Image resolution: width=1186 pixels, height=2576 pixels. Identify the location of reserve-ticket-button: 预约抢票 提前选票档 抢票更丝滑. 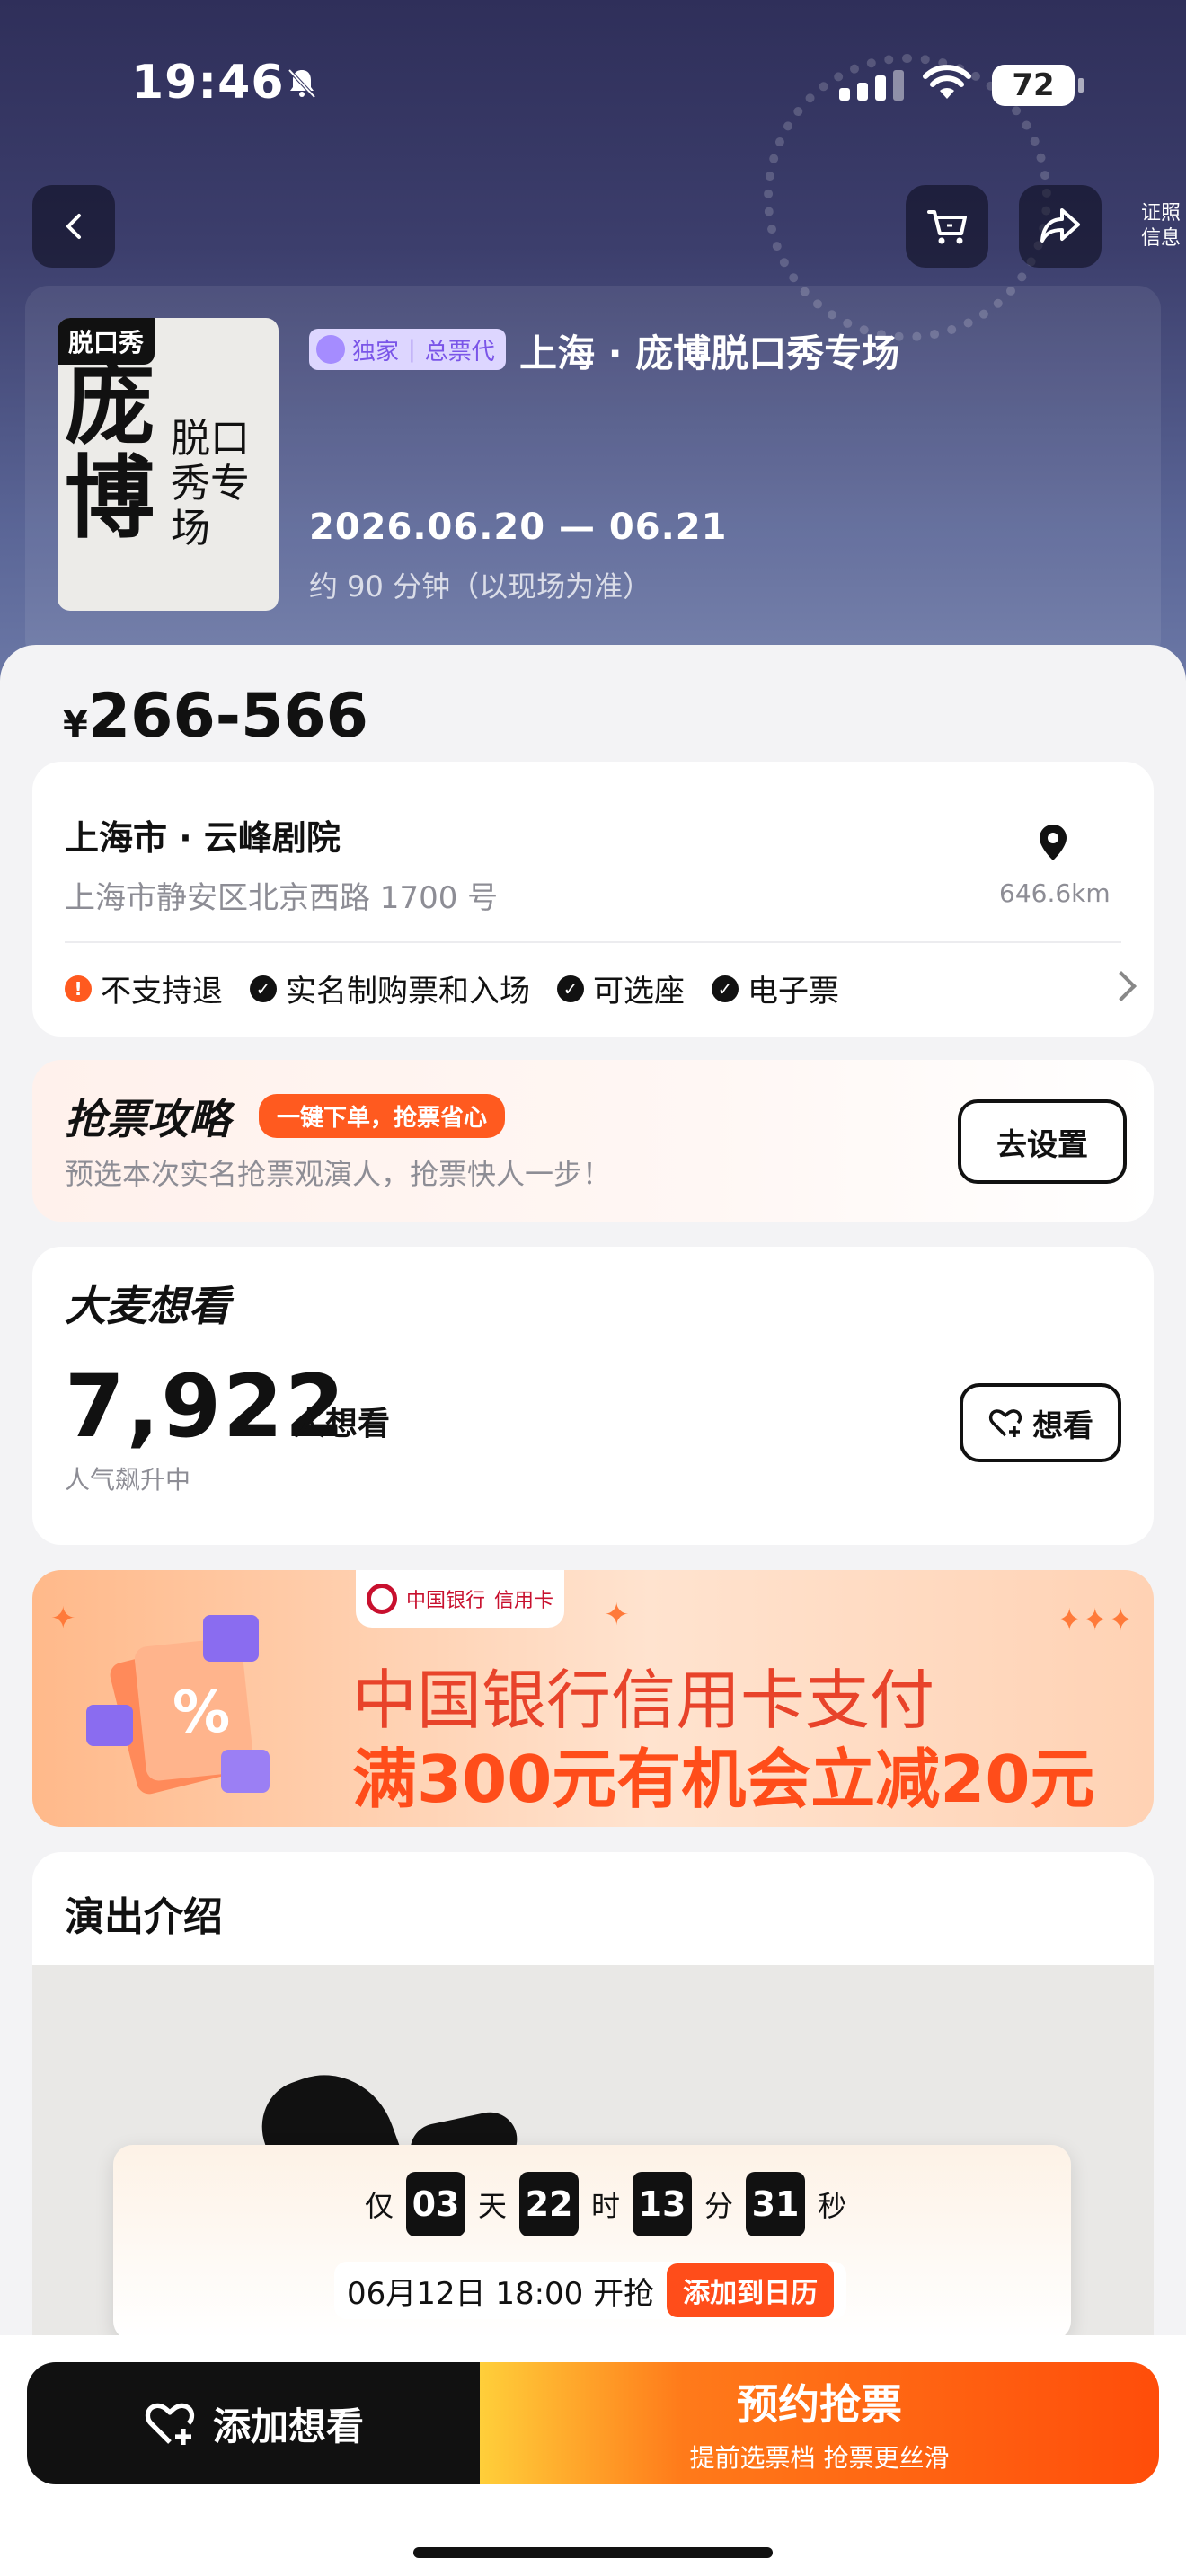
(819, 2423).